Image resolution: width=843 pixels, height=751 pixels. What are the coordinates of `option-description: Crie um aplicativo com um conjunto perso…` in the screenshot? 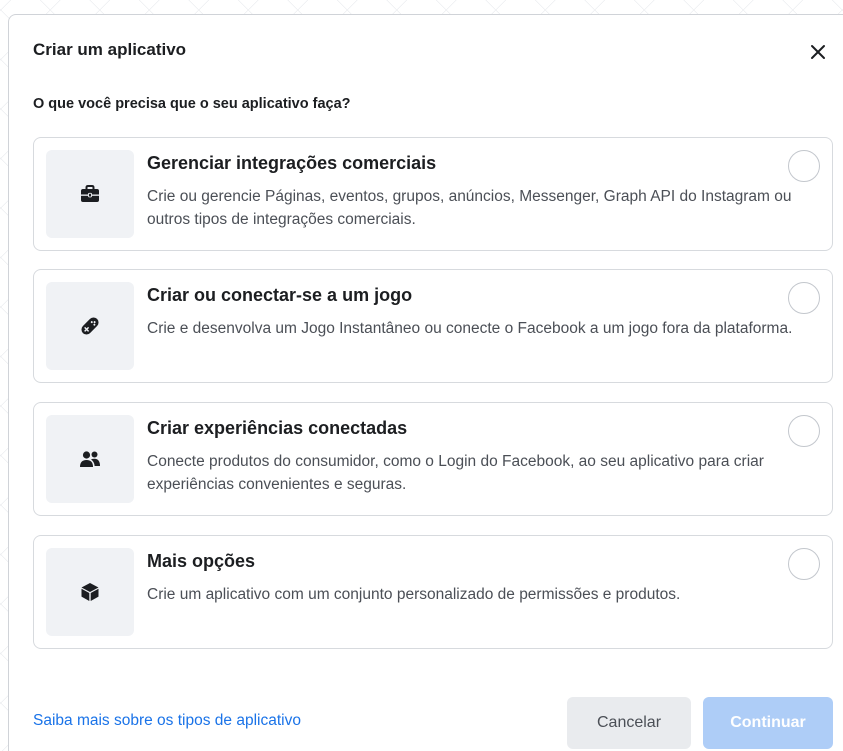 It's located at (414, 594).